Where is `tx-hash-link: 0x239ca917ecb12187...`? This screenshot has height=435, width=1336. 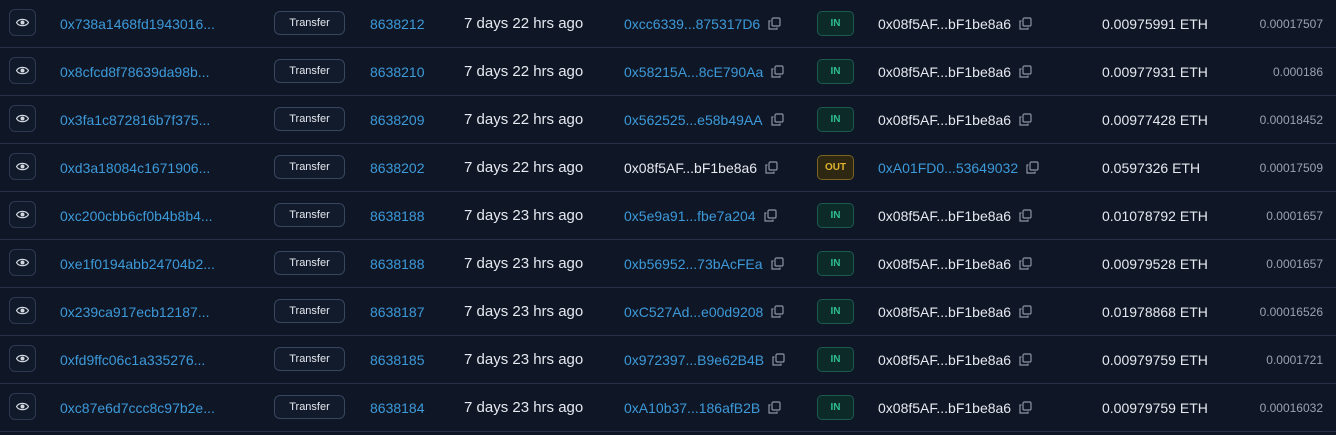
tx-hash-link: 0x239ca917ecb12187... is located at coordinates (134, 311).